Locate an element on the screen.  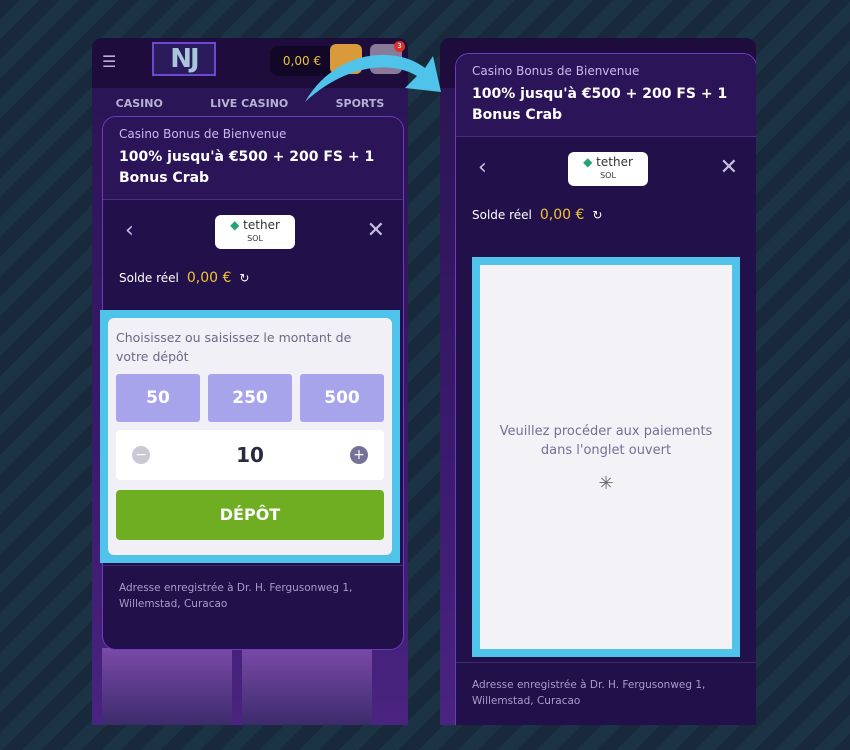
plus-icon: + is located at coordinates (359, 455).